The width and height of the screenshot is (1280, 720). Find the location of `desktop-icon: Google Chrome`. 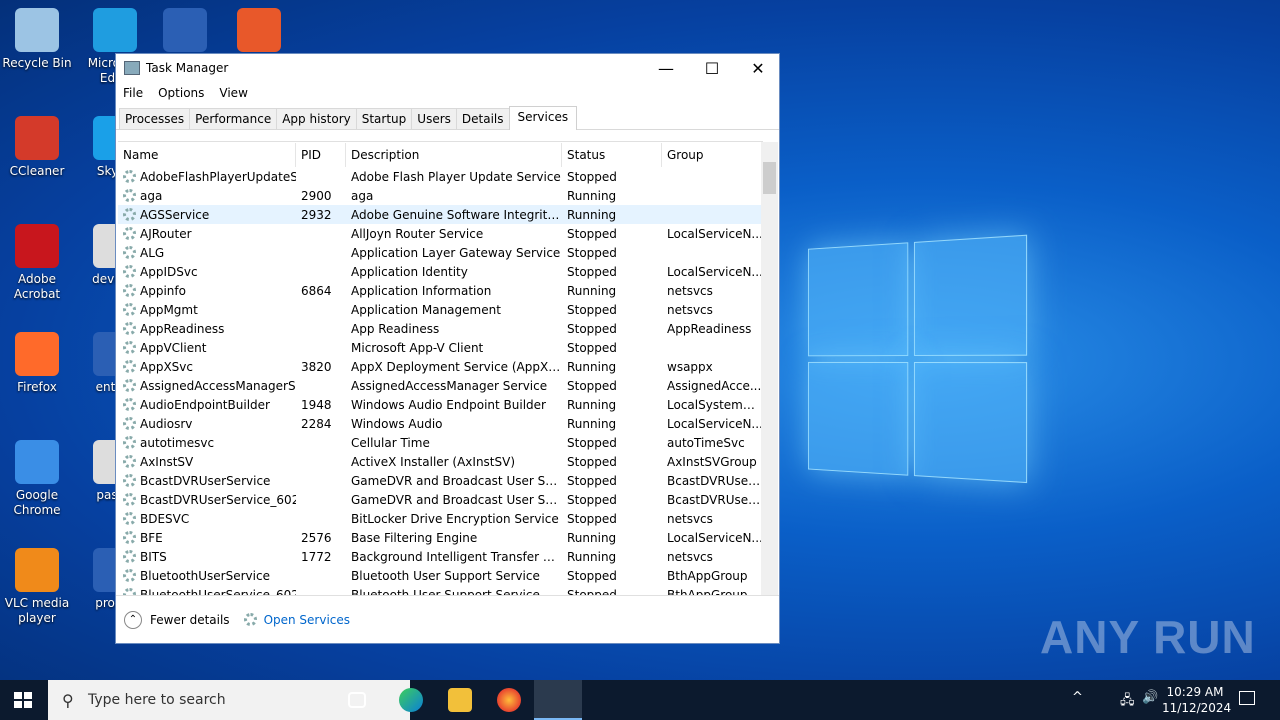

desktop-icon: Google Chrome is located at coordinates (37, 479).